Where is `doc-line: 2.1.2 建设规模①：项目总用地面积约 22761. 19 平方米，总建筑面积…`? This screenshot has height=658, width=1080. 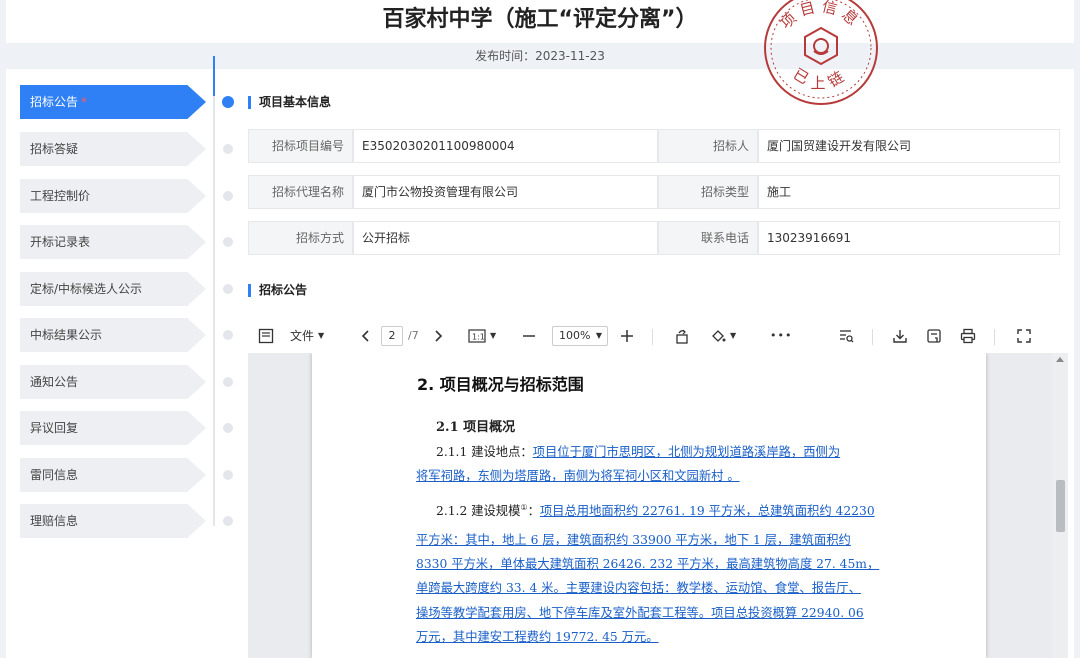 doc-line: 2.1.2 建设规模①：项目总用地面积约 22761. 19 平方米，总建筑面积… is located at coordinates (655, 509).